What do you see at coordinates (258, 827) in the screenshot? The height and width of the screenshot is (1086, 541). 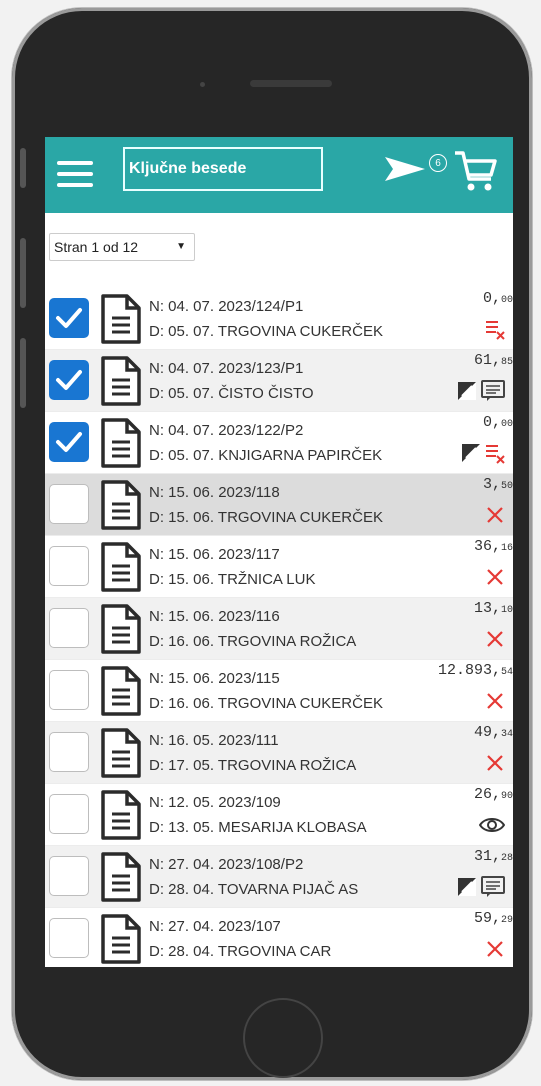 I see `row-description: D: 13. 05. MESARIJA KLOBASA` at bounding box center [258, 827].